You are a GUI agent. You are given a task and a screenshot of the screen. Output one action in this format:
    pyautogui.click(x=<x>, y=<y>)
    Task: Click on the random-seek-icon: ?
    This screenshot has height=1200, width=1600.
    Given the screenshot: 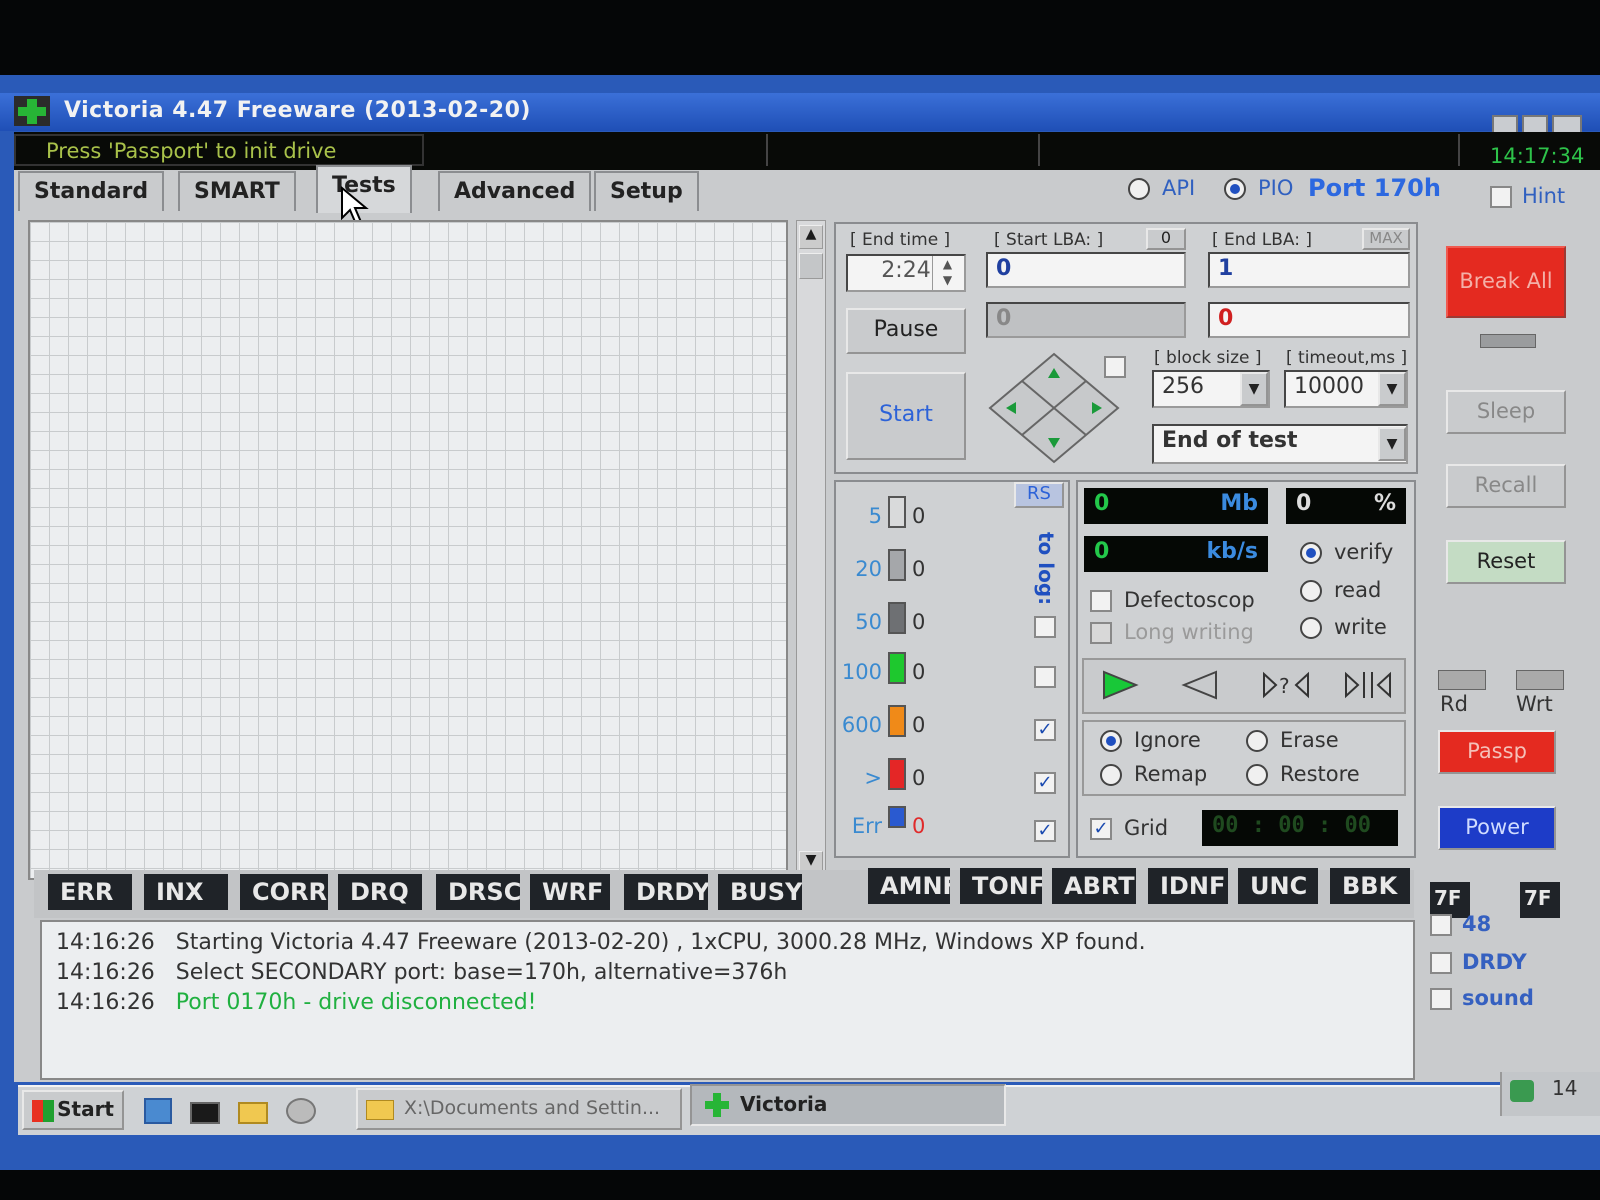 What is the action you would take?
    pyautogui.click(x=1287, y=687)
    